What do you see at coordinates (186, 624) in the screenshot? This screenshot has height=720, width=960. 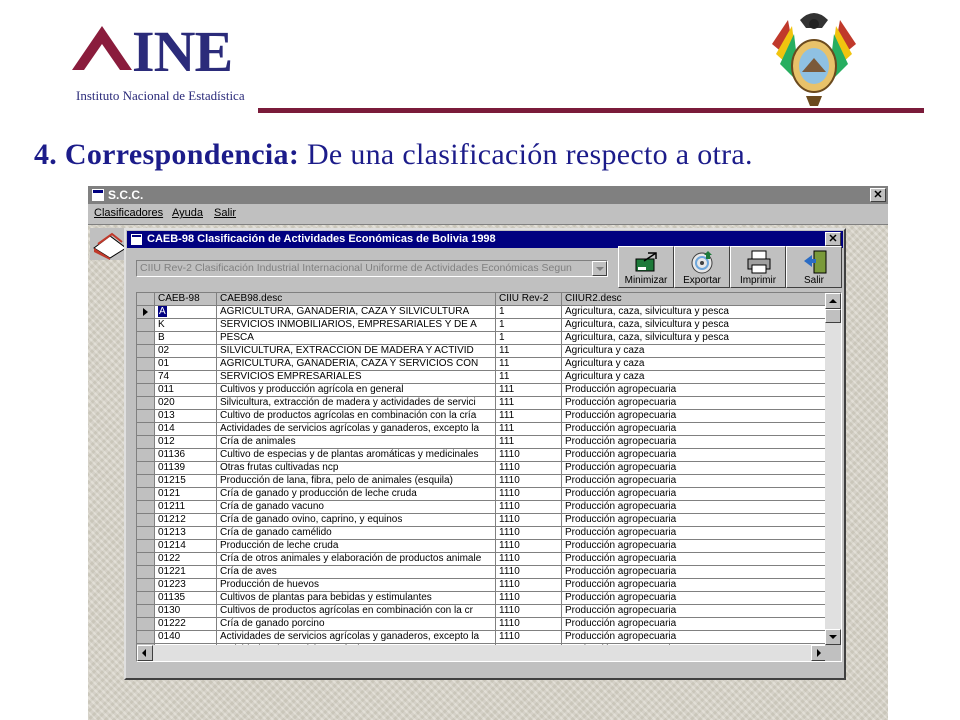 I see `cell-caeb98: 01222` at bounding box center [186, 624].